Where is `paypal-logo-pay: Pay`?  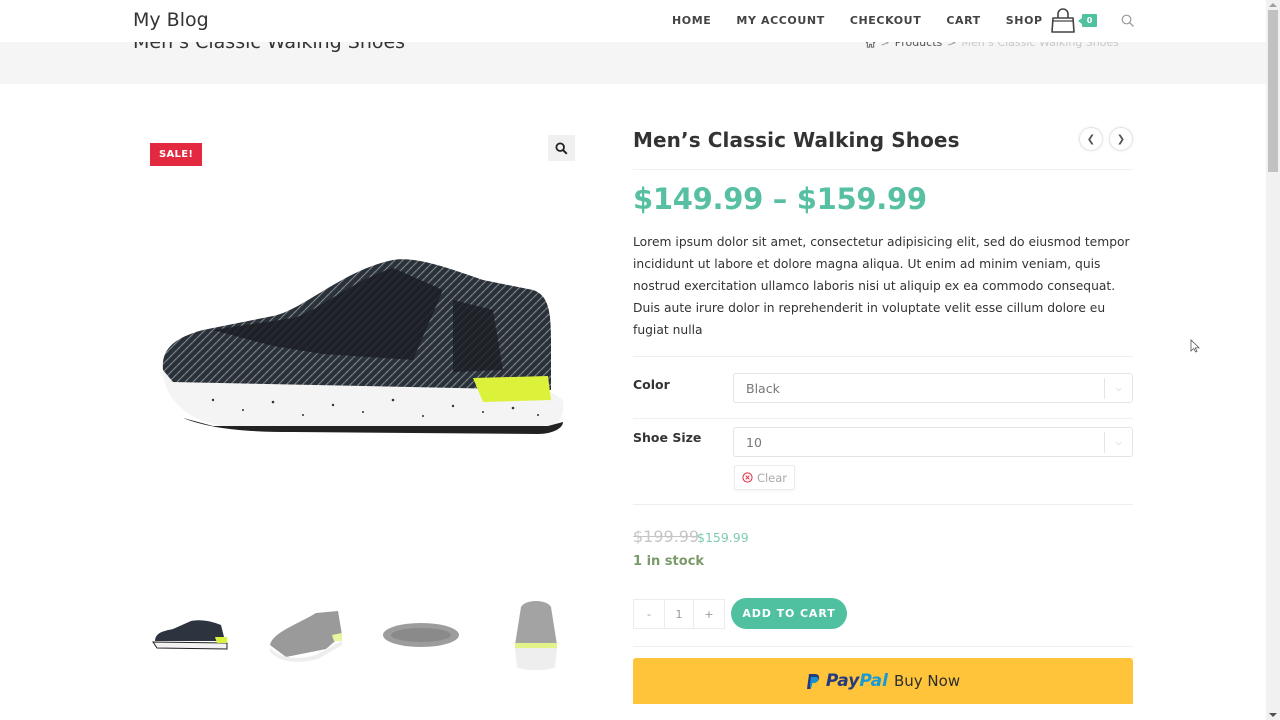 paypal-logo-pay: Pay is located at coordinates (842, 681).